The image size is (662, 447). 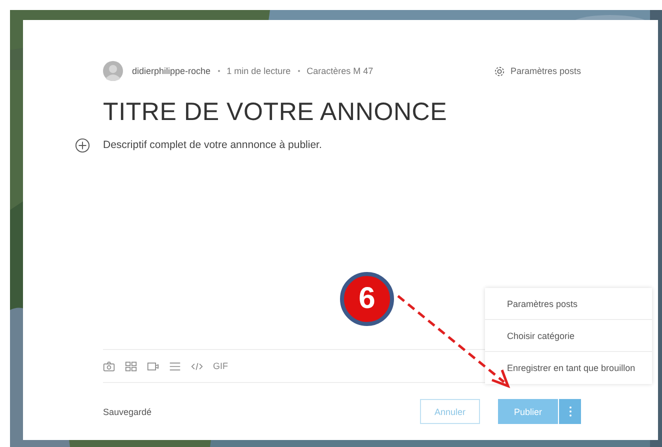 I want to click on post-title: TITRE DE VOTRE ANNONCE, so click(x=365, y=112).